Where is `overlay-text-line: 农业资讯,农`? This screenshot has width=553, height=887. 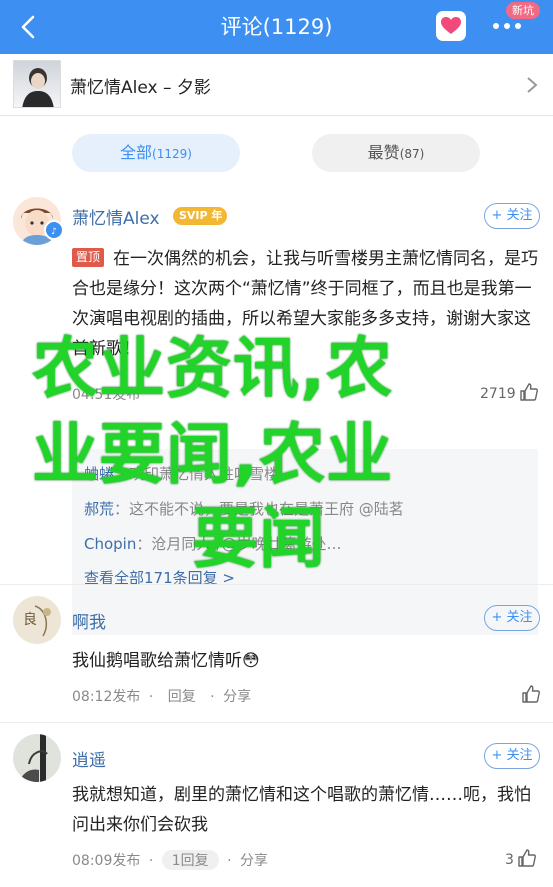
overlay-text-line: 农业资讯,农 is located at coordinates (213, 368).